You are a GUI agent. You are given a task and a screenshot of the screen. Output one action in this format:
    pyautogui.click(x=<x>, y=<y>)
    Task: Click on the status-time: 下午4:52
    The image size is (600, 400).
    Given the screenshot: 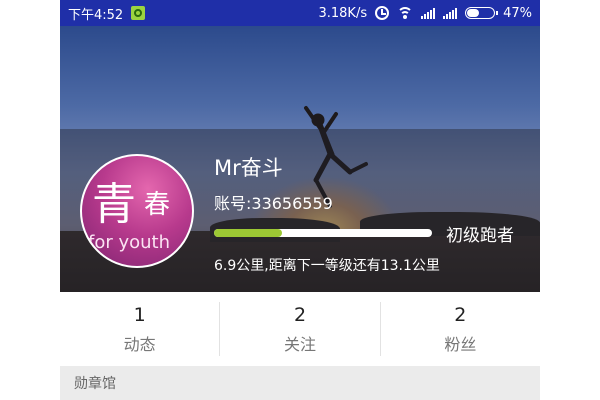 What is the action you would take?
    pyautogui.click(x=96, y=15)
    